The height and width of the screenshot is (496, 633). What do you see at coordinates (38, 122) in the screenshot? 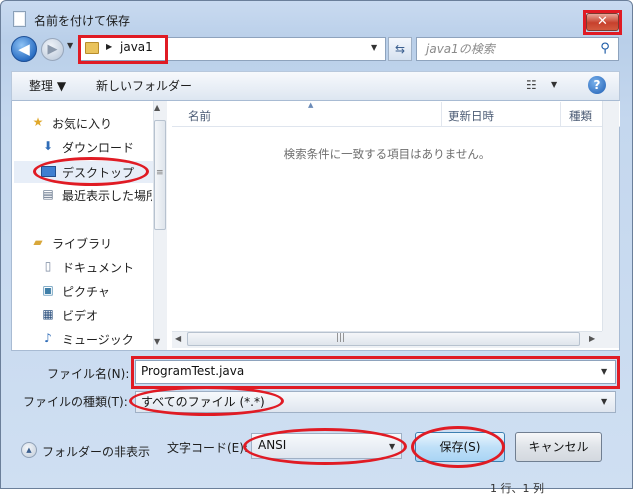
I see `star-icon: ★` at bounding box center [38, 122].